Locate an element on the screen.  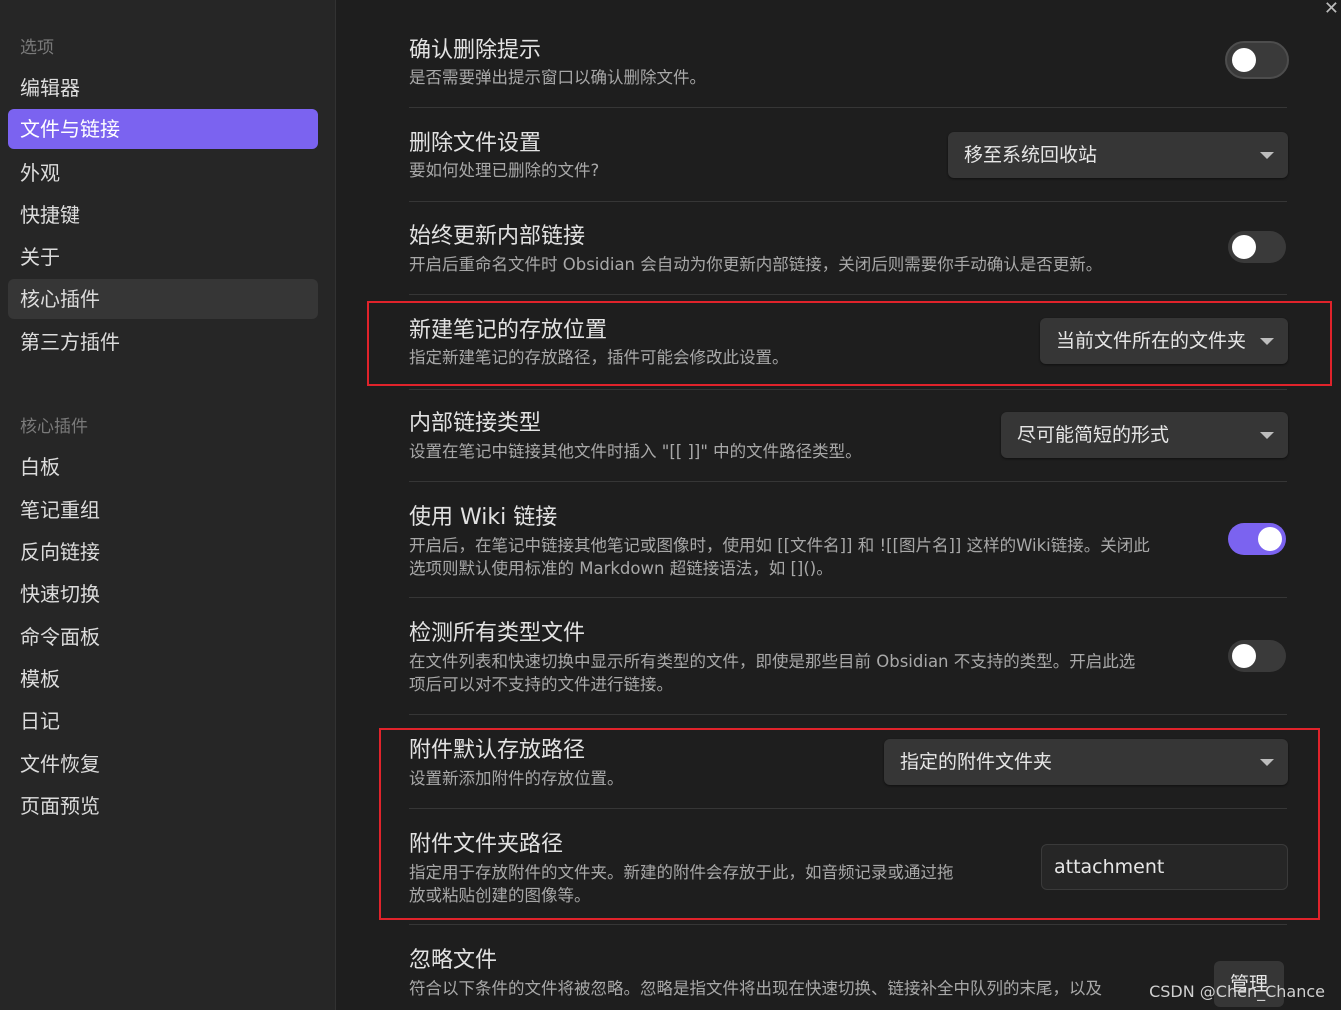
sidebar-item-daily-notes: 日记 is located at coordinates (163, 721).